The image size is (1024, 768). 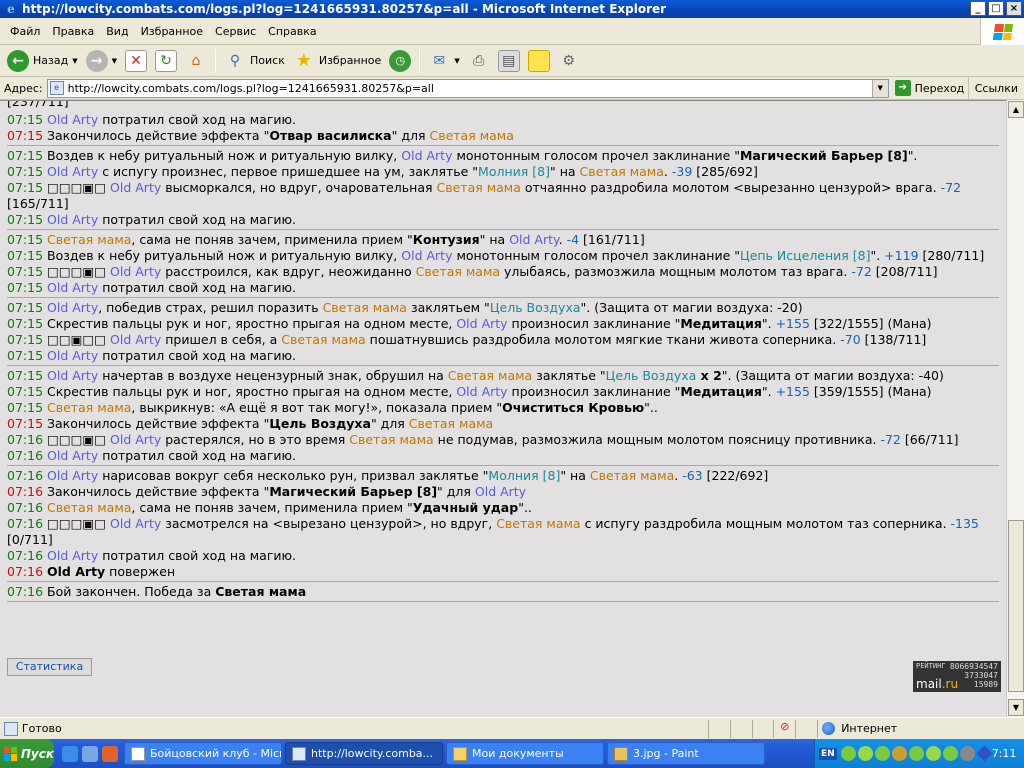 What do you see at coordinates (254, 61) in the screenshot?
I see `search-button: ⚲ Поиск` at bounding box center [254, 61].